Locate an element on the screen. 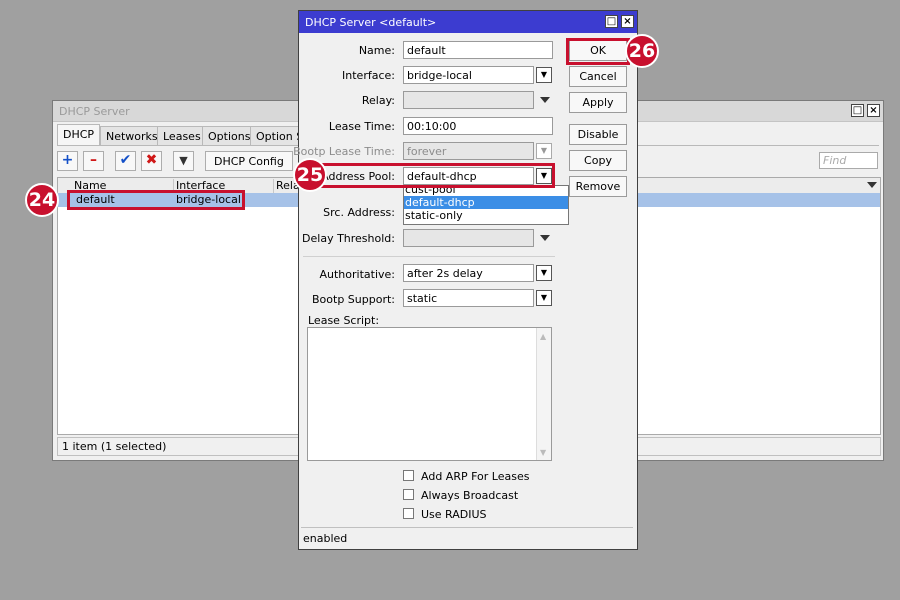  bootp-lease-time-label: Bootp Lease Time: is located at coordinates (344, 151).